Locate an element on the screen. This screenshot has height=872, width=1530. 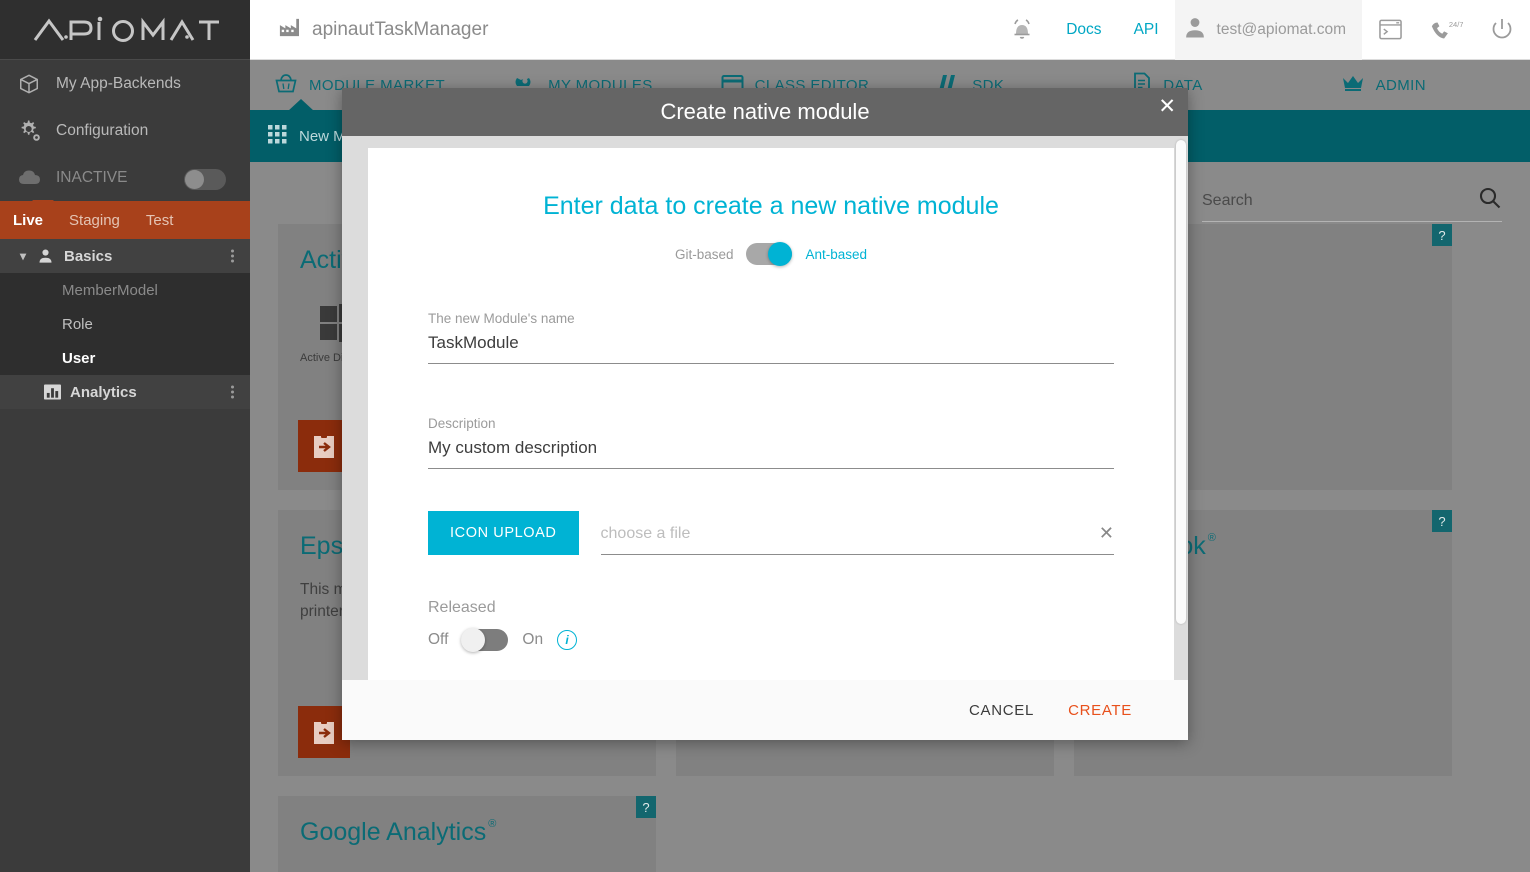
tree-item-role: Role is located at coordinates (125, 324).